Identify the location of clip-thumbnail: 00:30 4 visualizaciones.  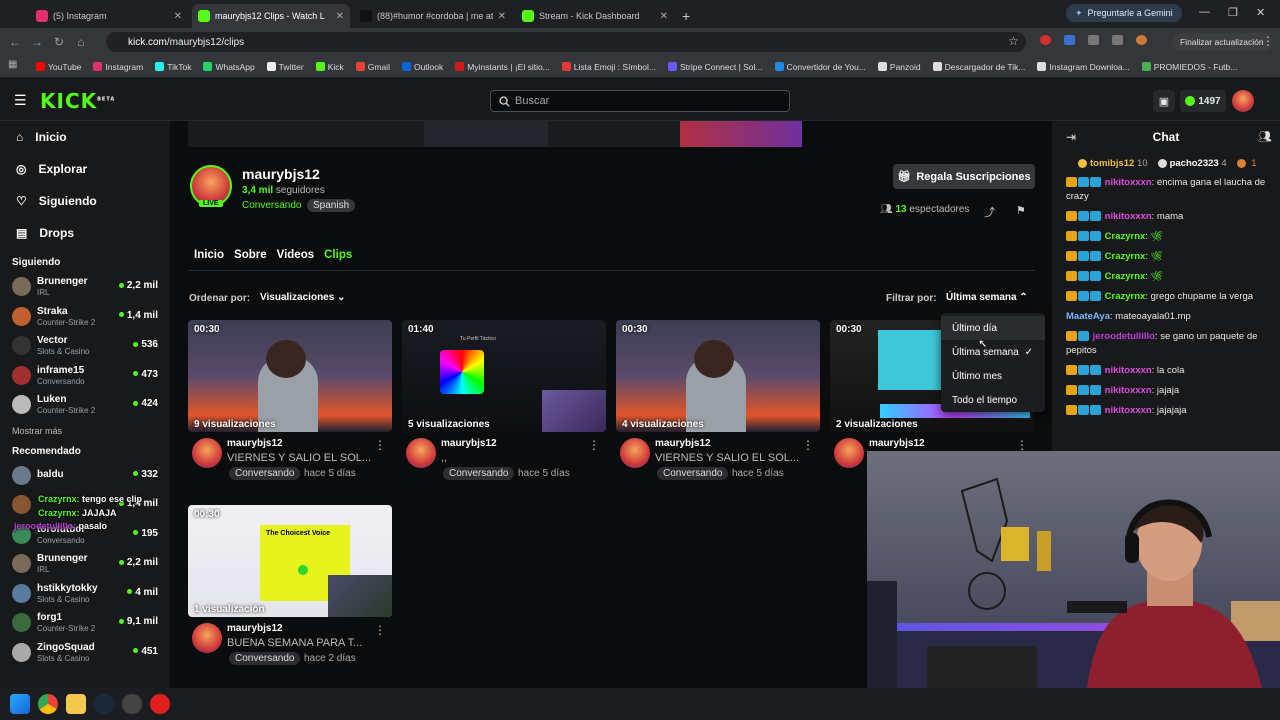
(718, 376).